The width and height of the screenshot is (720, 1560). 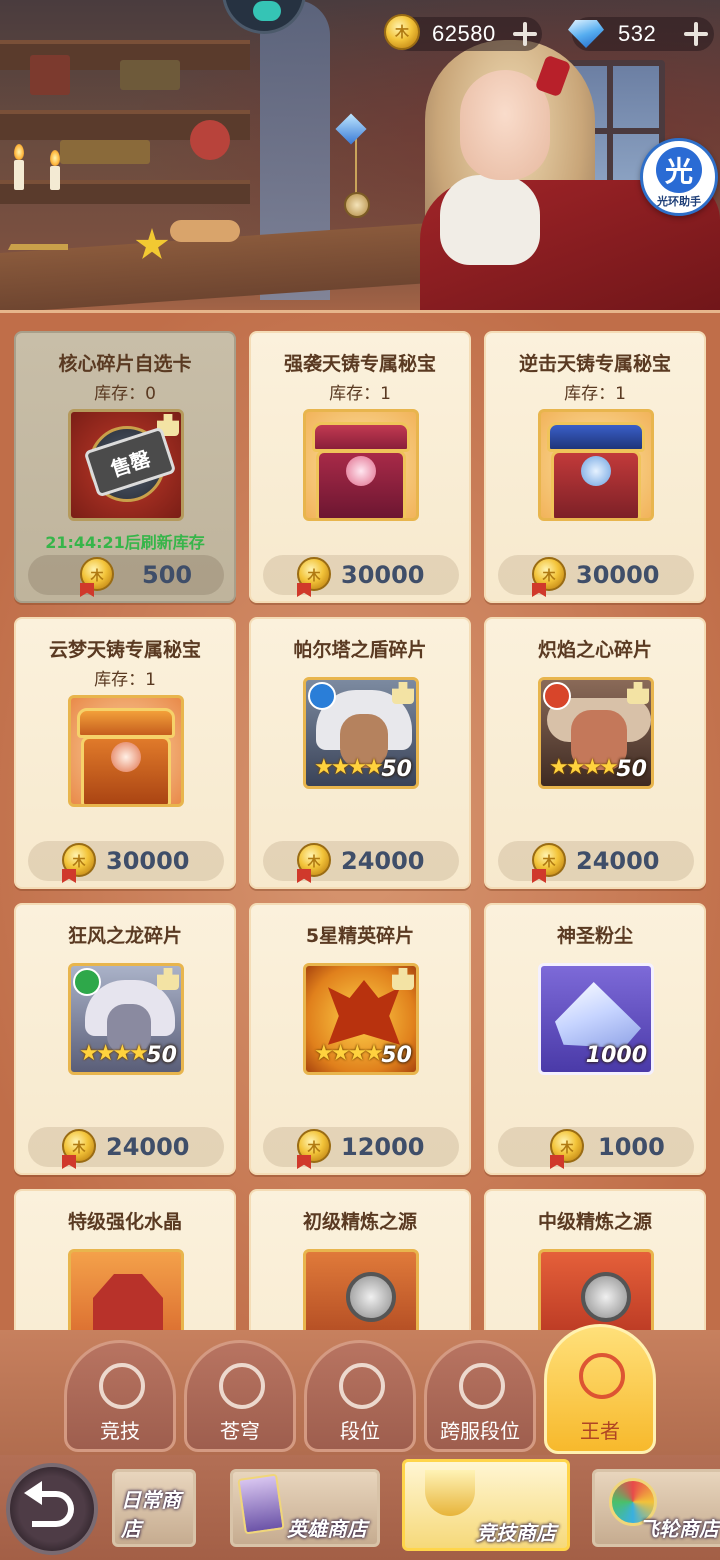 What do you see at coordinates (595, 753) in the screenshot?
I see `shop-item-card: 炽焰之心碎片 ★★★★ 50 木 24000` at bounding box center [595, 753].